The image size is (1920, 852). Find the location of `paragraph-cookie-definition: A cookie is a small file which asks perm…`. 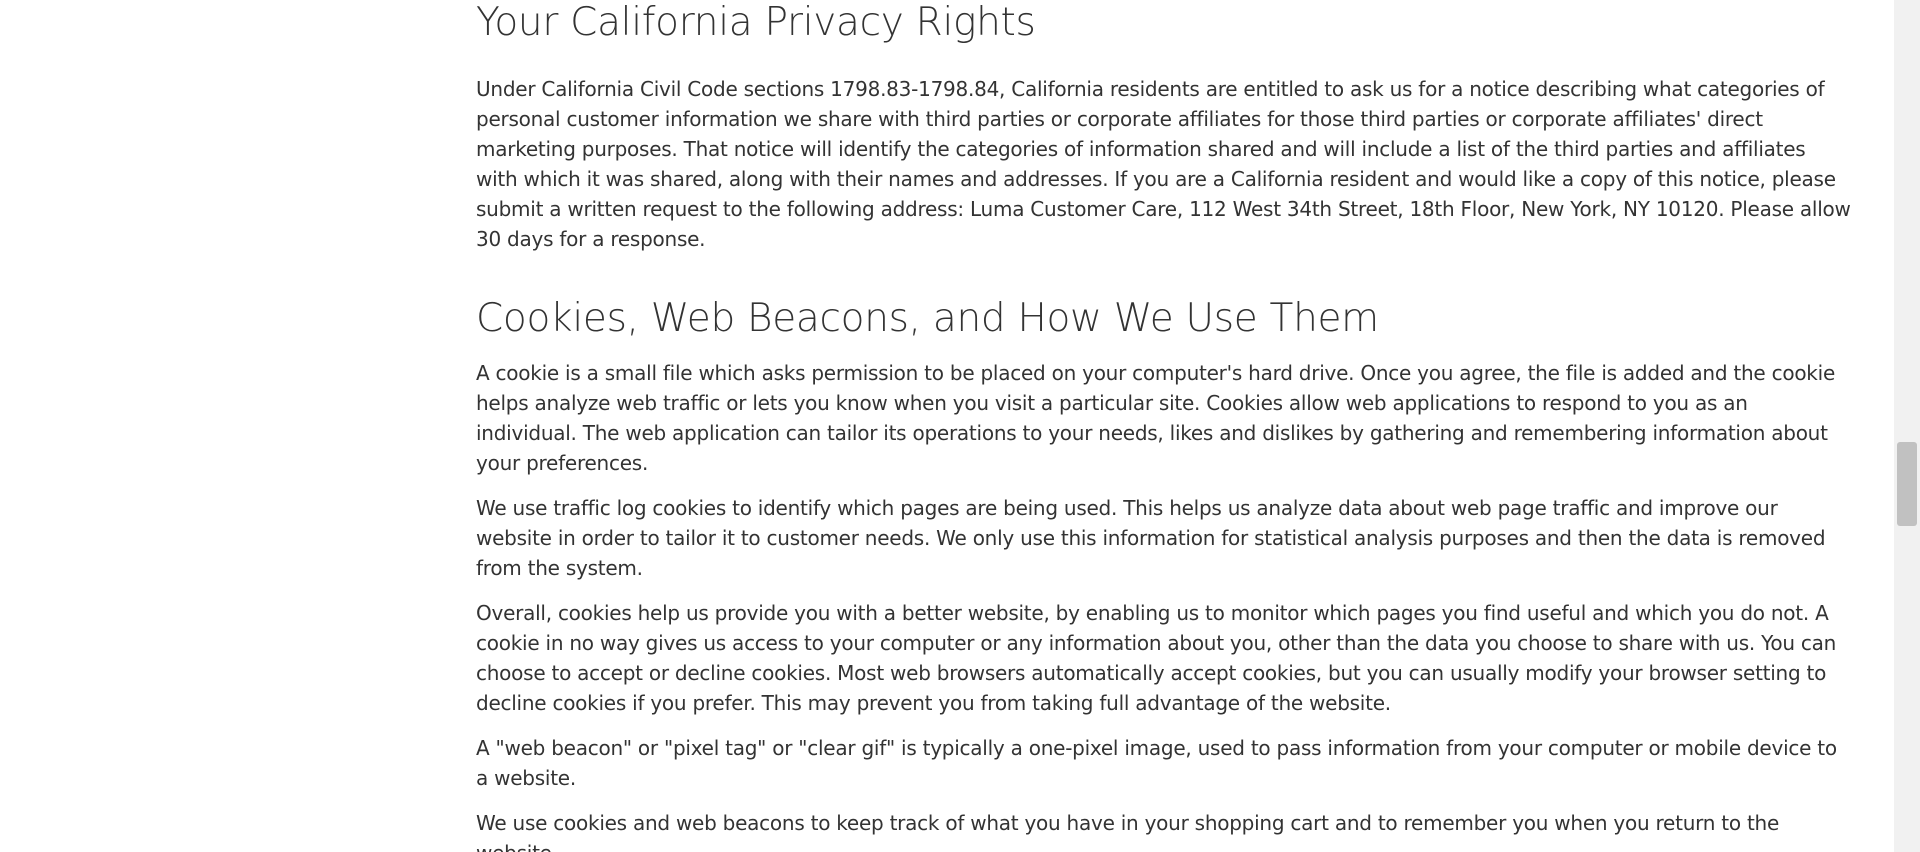

paragraph-cookie-definition: A cookie is a small file which asks perm… is located at coordinates (1155, 418).